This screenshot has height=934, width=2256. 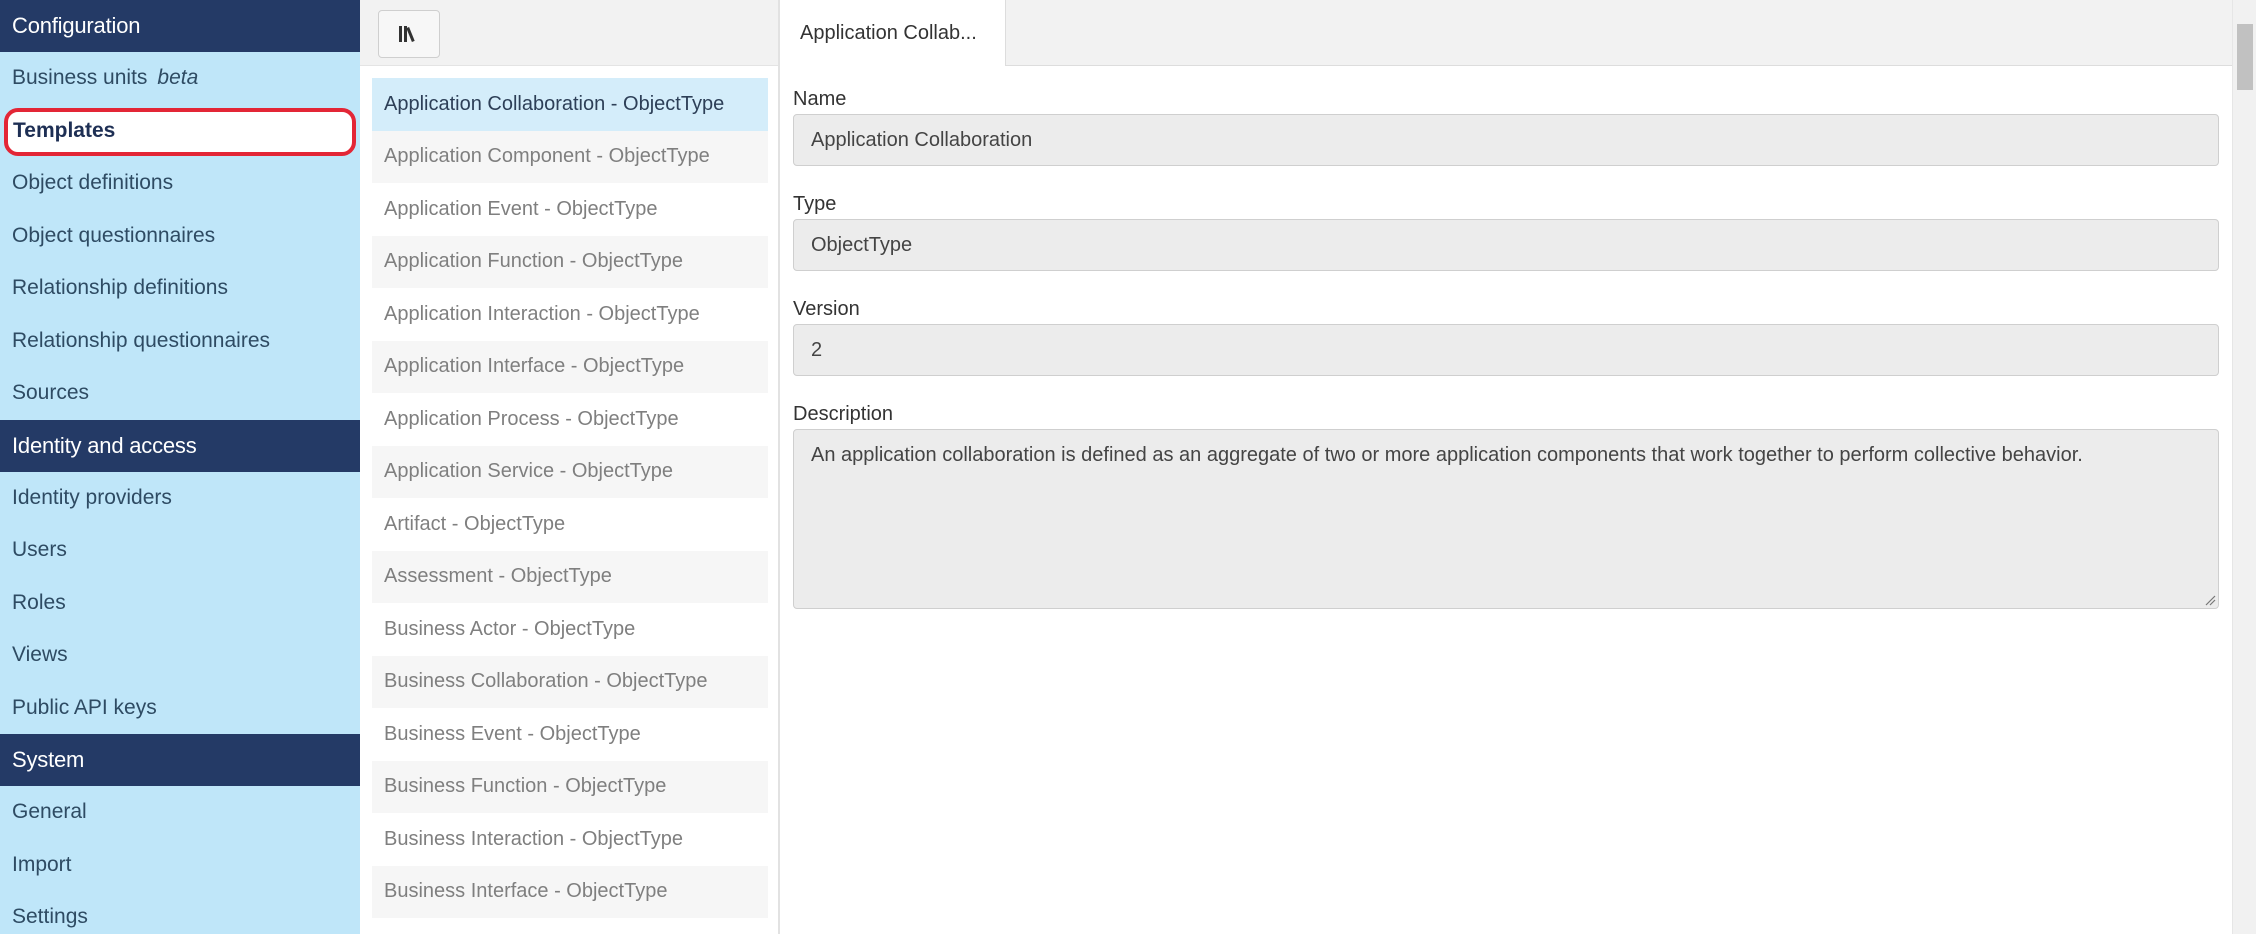 I want to click on nav-item-object-definitions: Object definitions, so click(x=180, y=183).